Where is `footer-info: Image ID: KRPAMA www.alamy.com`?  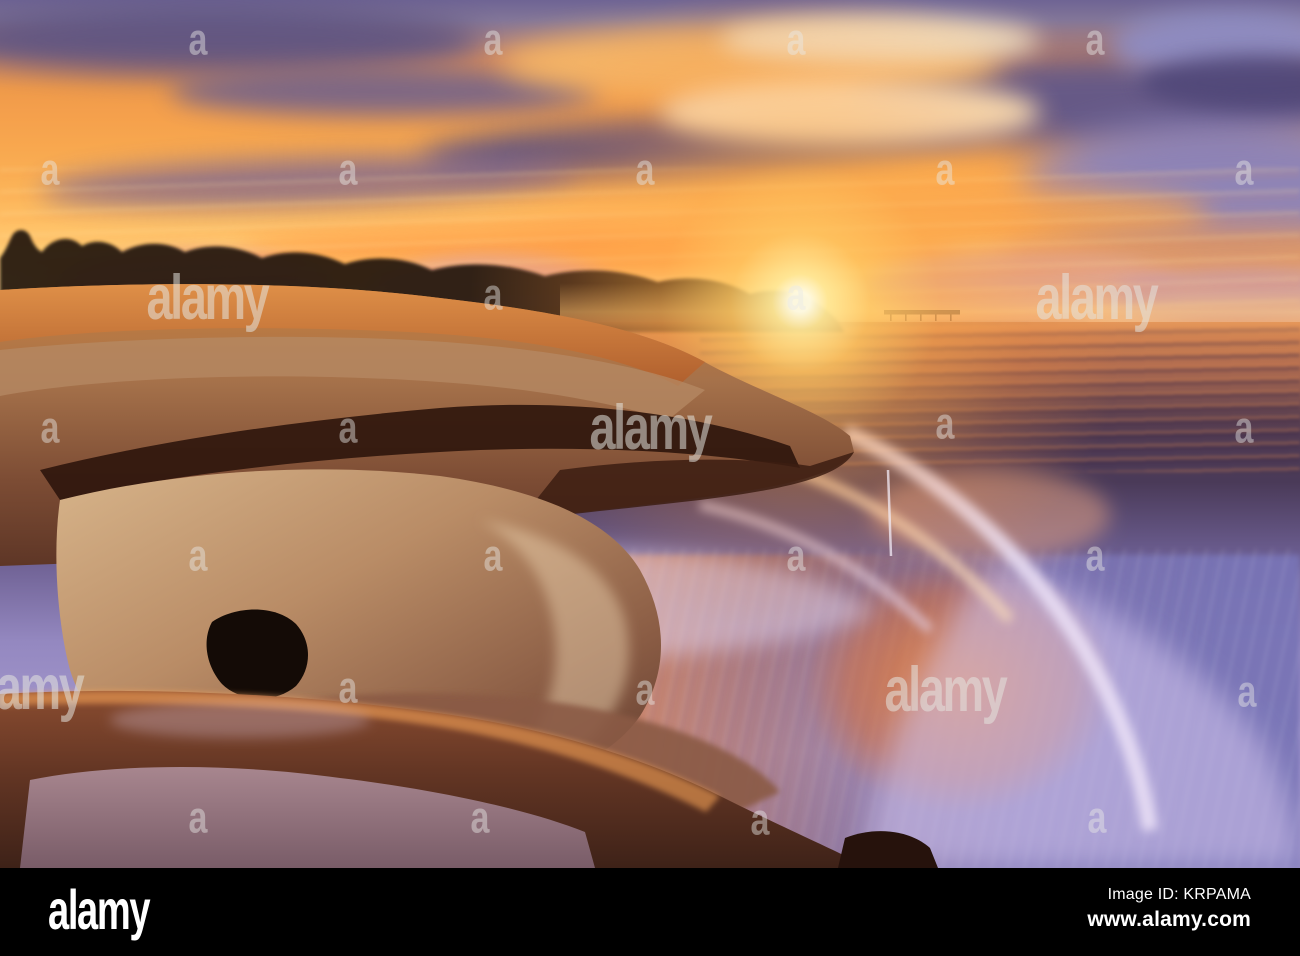 footer-info: Image ID: KRPAMA www.alamy.com is located at coordinates (1169, 909).